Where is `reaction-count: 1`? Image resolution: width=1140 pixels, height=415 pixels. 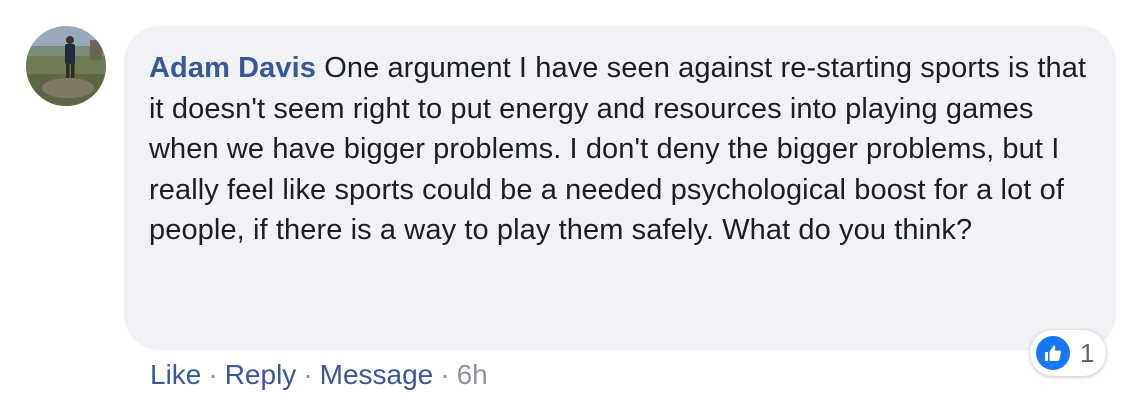 reaction-count: 1 is located at coordinates (1087, 352).